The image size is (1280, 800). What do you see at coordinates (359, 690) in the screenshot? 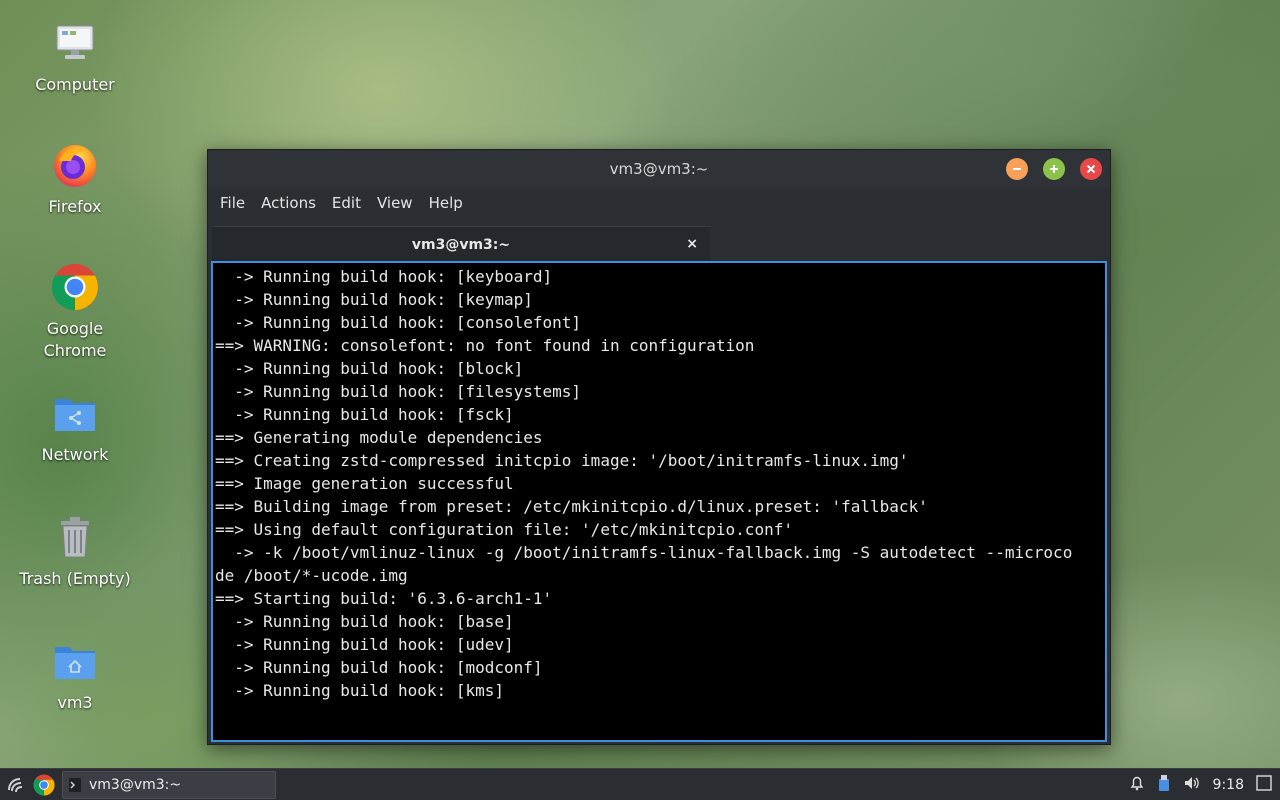
I see `terminal-line: -> Running build hook: [kms]` at bounding box center [359, 690].